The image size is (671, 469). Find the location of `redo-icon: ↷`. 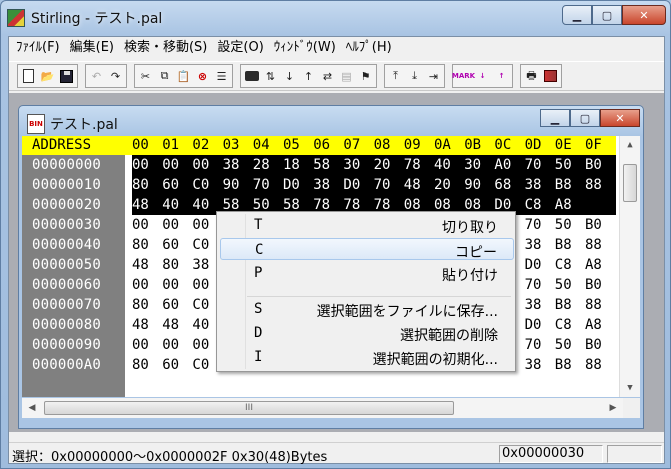

redo-icon: ↷ is located at coordinates (115, 76).